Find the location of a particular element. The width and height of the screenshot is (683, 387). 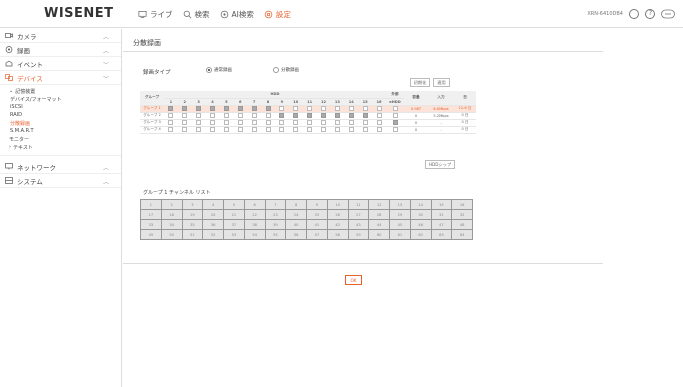

channel-cell: 28 is located at coordinates (379, 214).